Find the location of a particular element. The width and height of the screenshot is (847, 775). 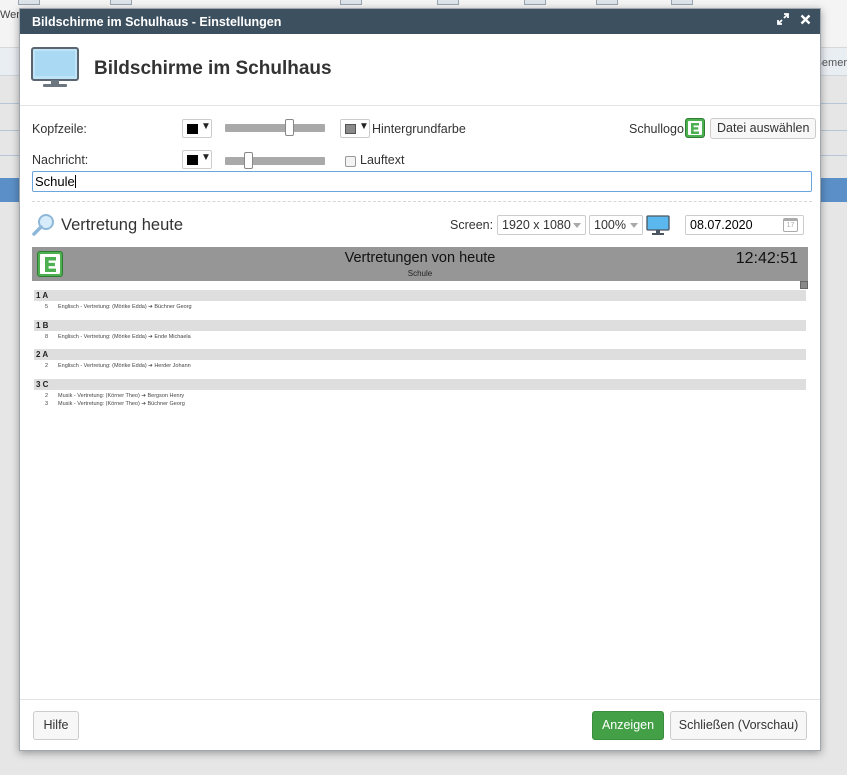

preview-section-title: Vertretung heute is located at coordinates (122, 225).